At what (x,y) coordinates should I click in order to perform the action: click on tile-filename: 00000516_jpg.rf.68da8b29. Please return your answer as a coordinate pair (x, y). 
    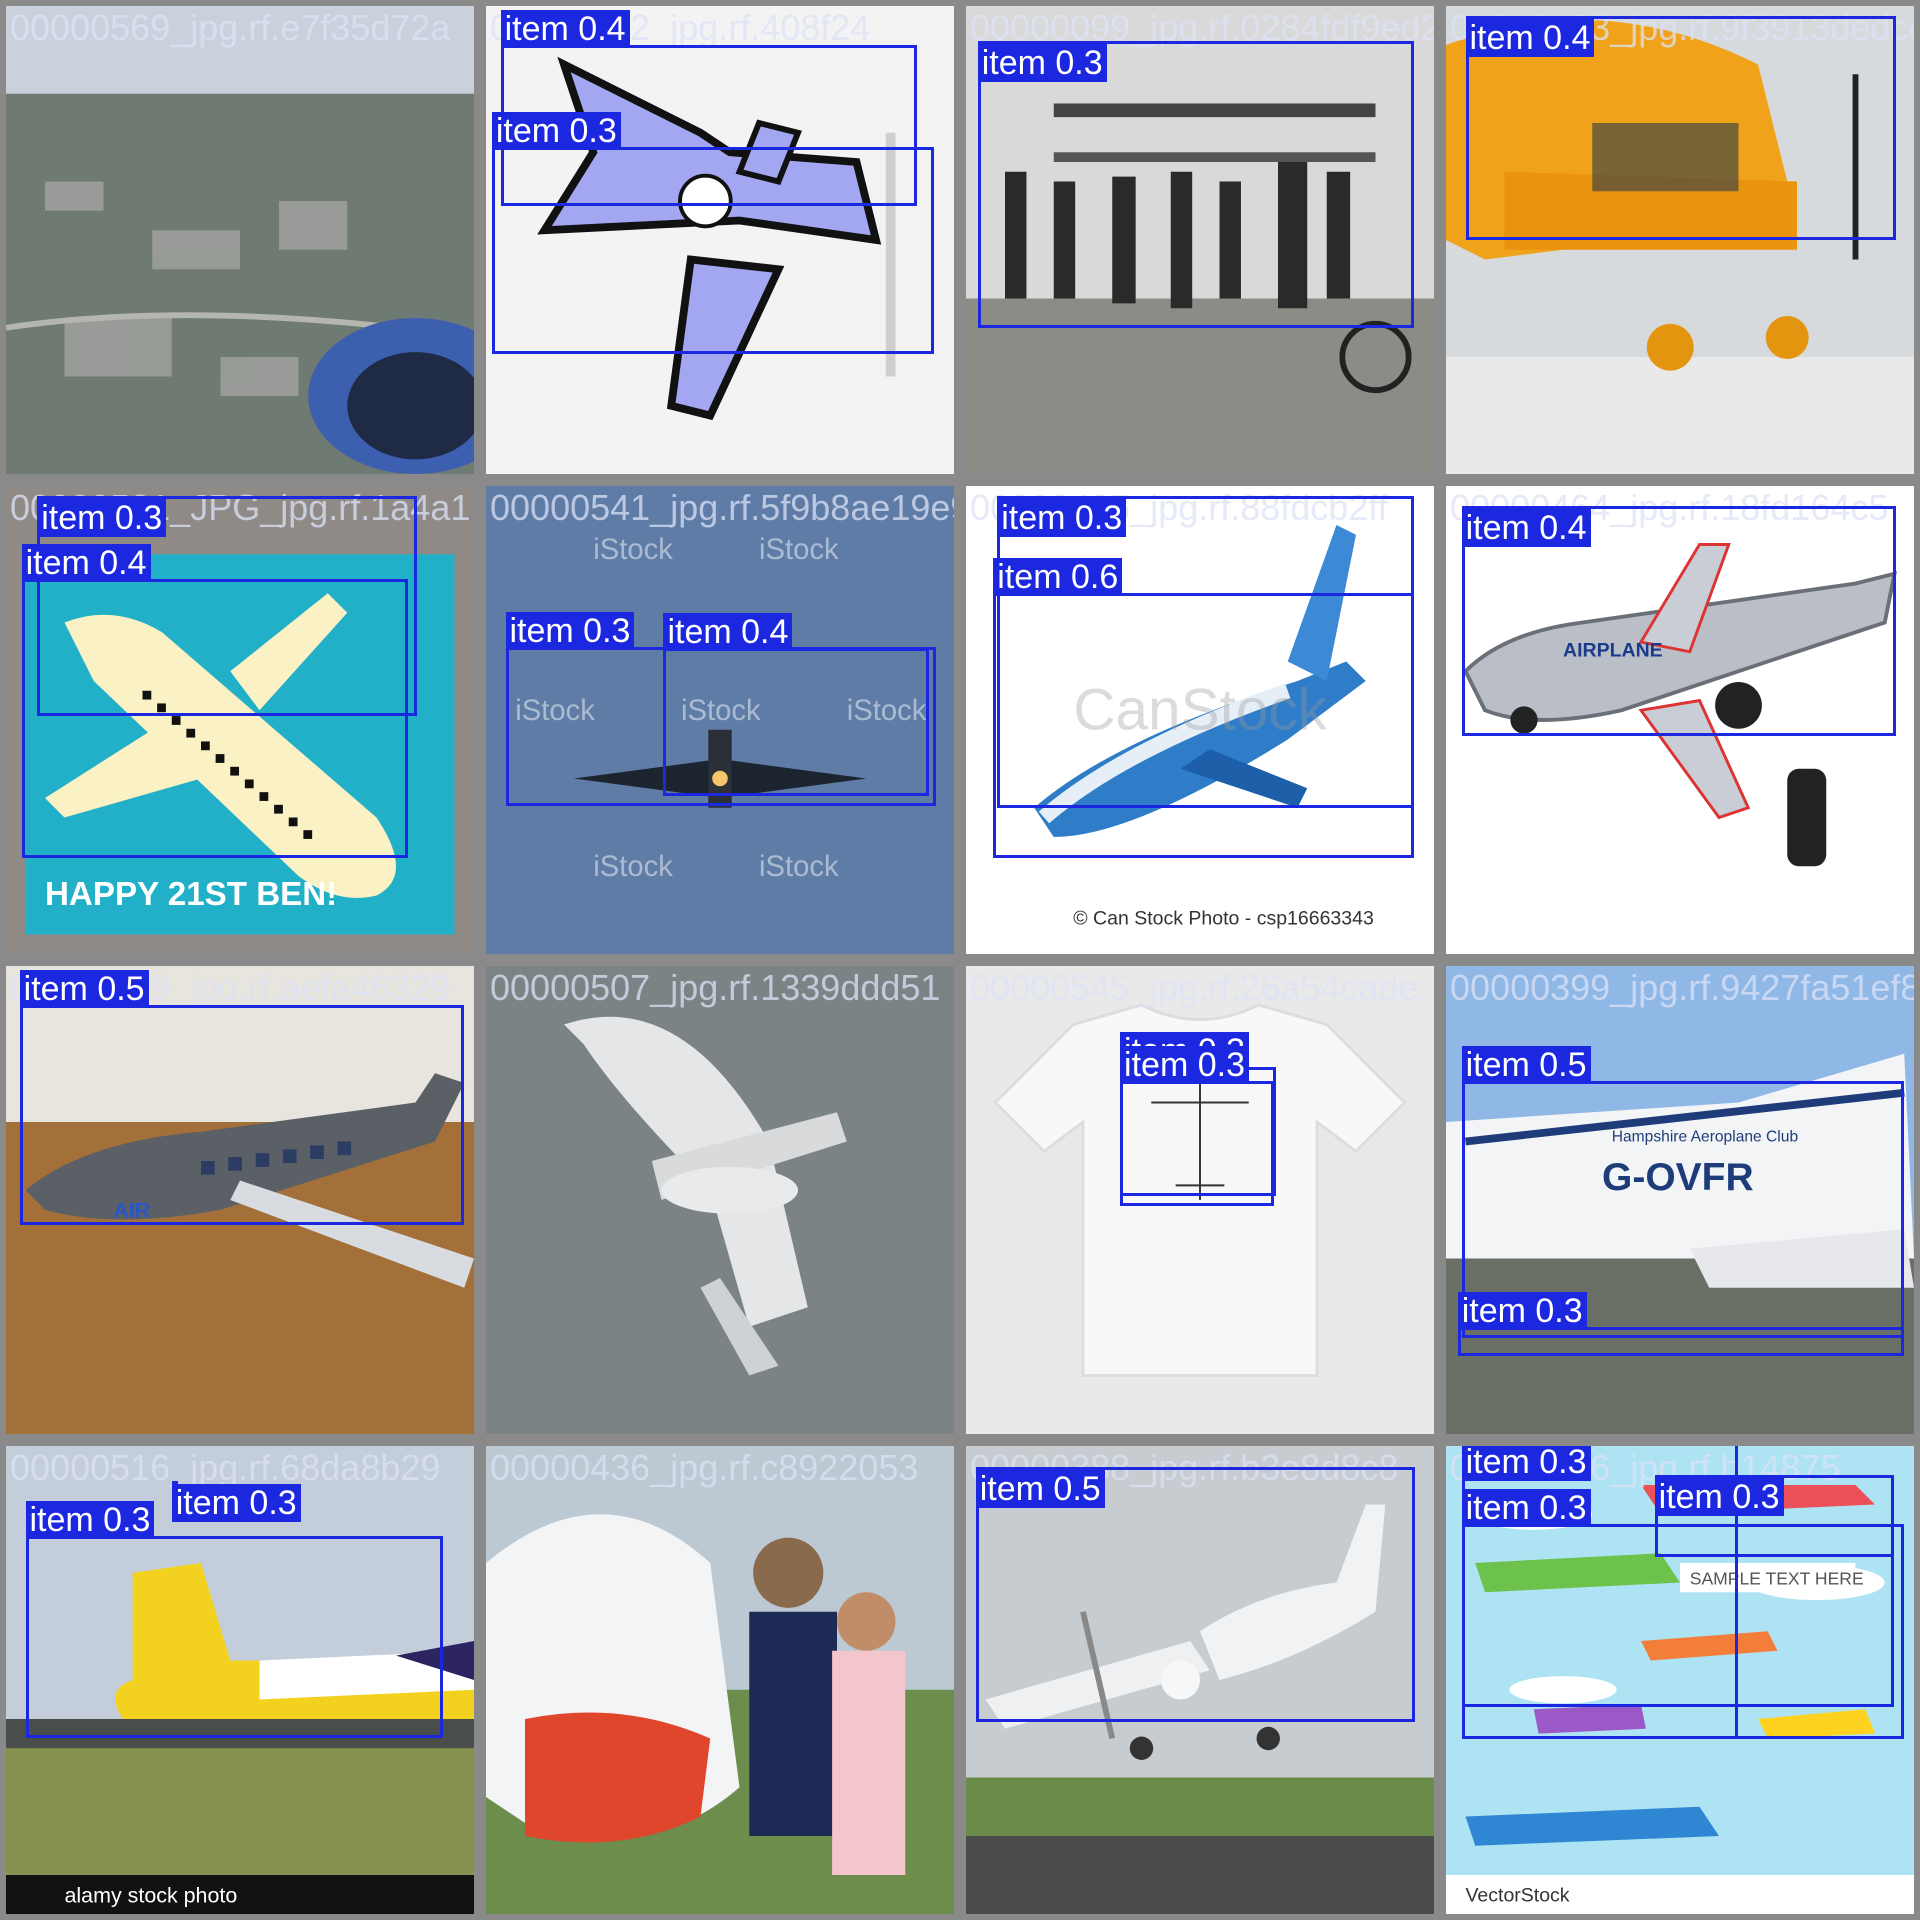
    Looking at the image, I should click on (225, 1467).